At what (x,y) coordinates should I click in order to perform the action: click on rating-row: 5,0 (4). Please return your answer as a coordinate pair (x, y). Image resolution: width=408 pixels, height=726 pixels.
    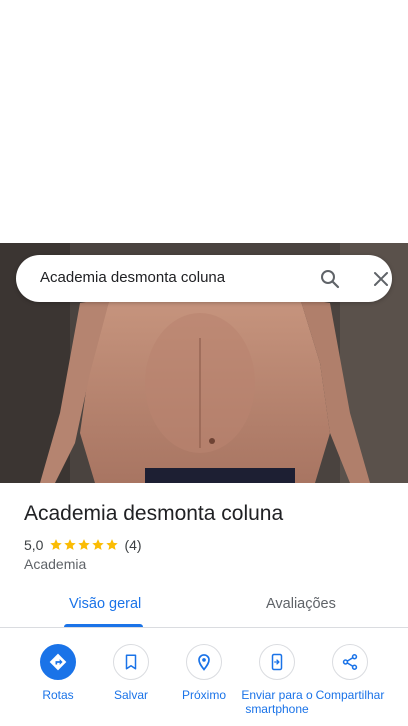
    Looking at the image, I should click on (83, 545).